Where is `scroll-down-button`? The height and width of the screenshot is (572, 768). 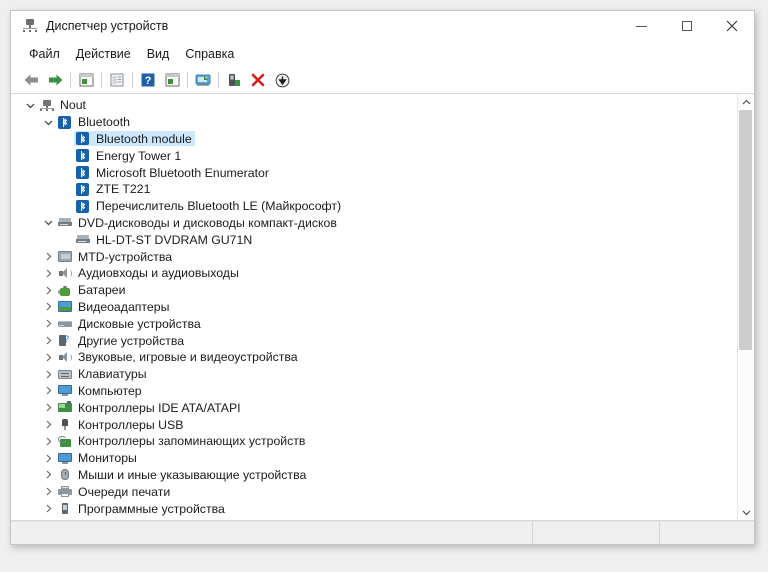 scroll-down-button is located at coordinates (746, 512).